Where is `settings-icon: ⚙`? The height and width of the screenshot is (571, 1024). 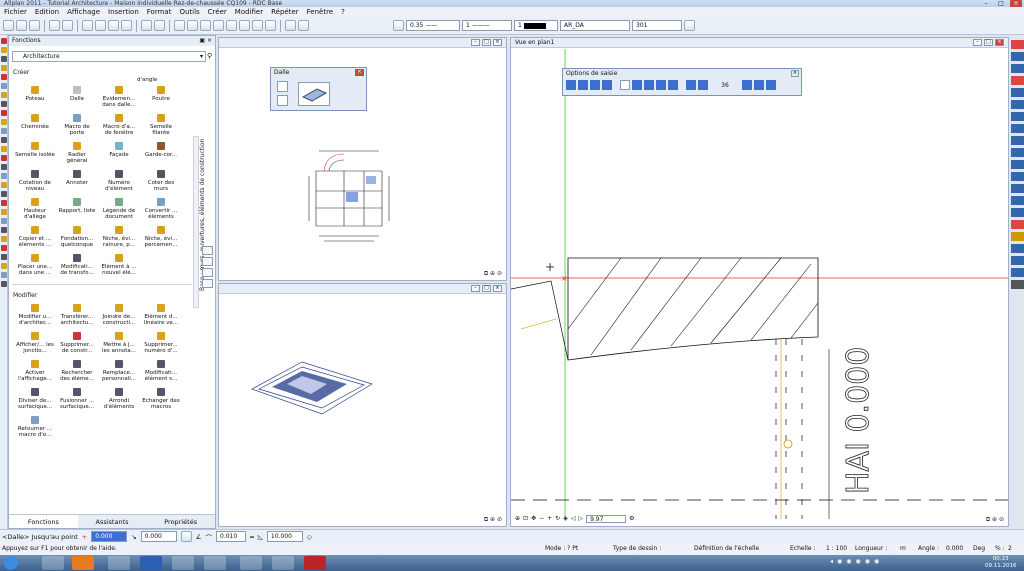 settings-icon: ⚙ is located at coordinates (631, 518).